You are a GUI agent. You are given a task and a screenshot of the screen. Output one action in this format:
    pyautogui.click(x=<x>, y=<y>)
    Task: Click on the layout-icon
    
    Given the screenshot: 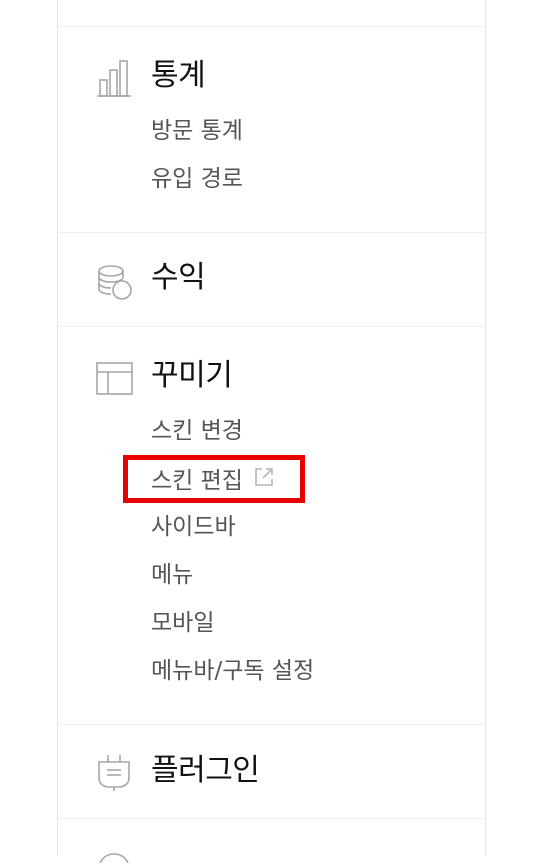 What is the action you would take?
    pyautogui.click(x=115, y=381)
    